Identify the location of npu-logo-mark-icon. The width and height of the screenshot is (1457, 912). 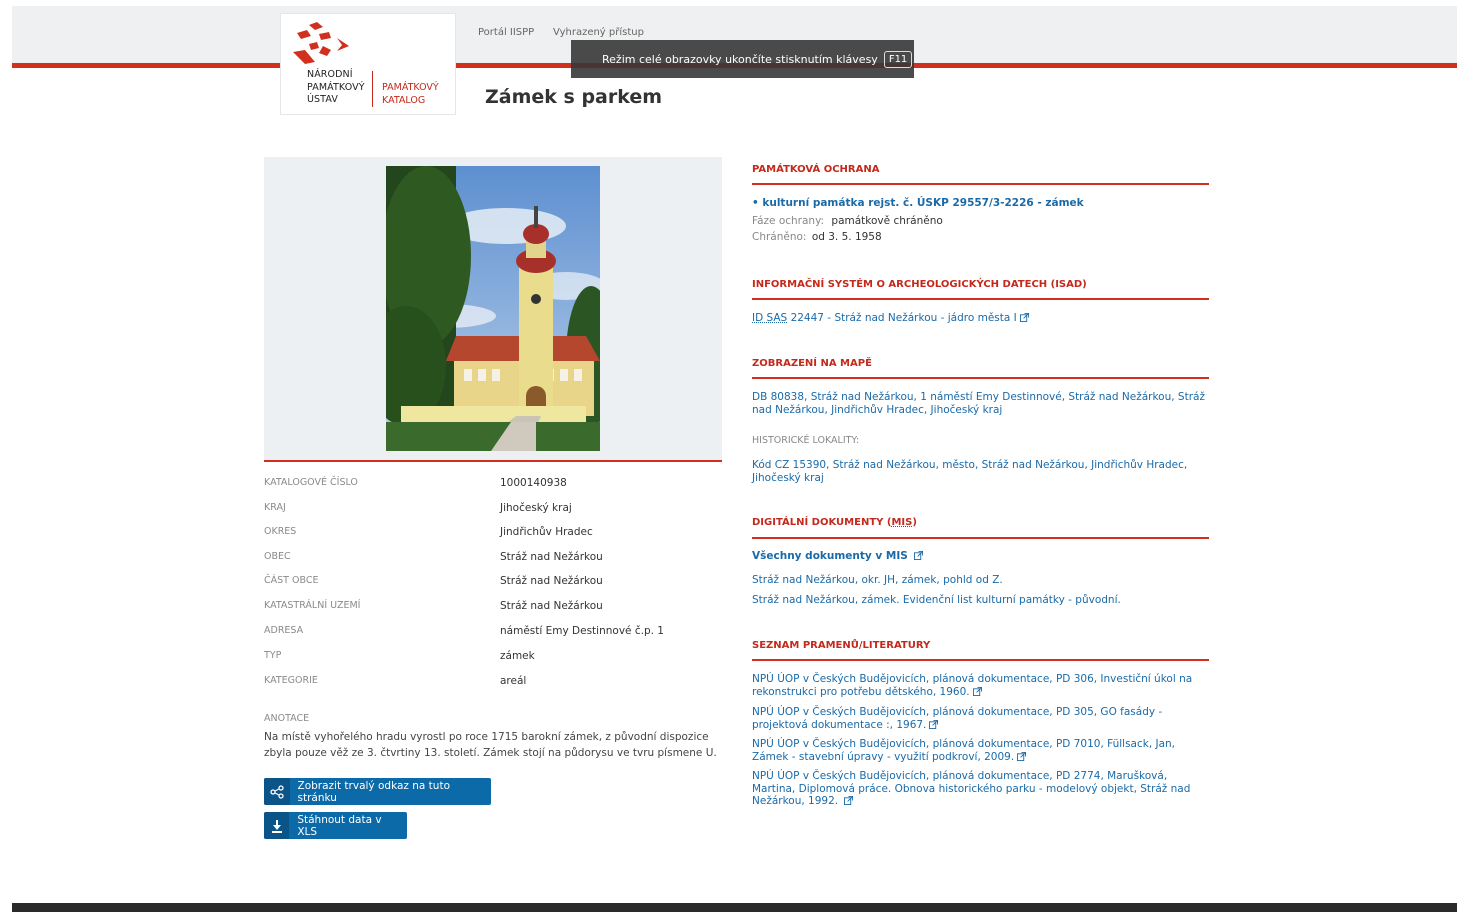
(321, 43).